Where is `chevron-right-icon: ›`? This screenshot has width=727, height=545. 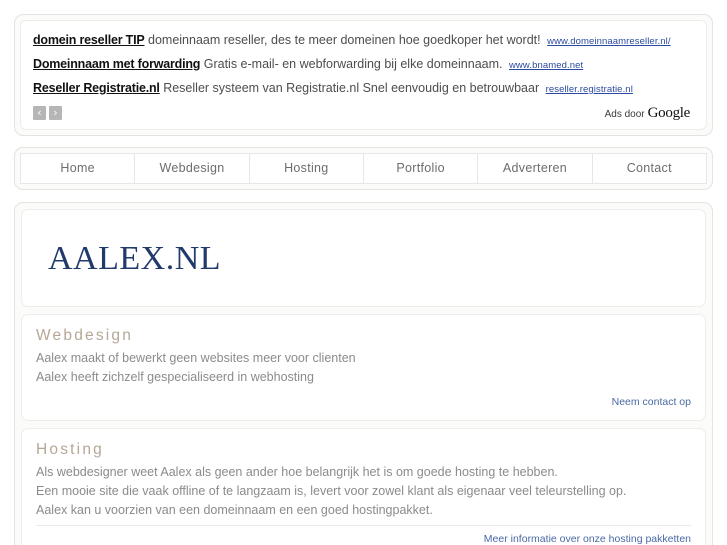 chevron-right-icon: › is located at coordinates (55, 113).